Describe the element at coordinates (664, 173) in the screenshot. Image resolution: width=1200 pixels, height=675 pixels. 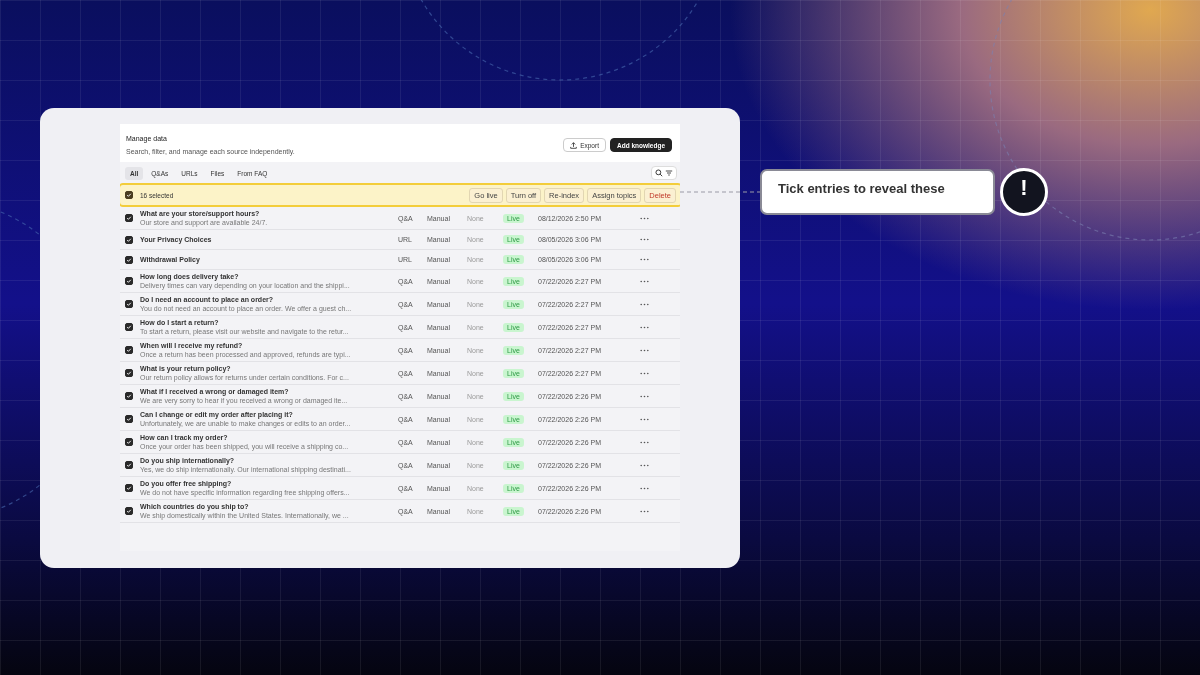
I see `search-filter-control` at that location.